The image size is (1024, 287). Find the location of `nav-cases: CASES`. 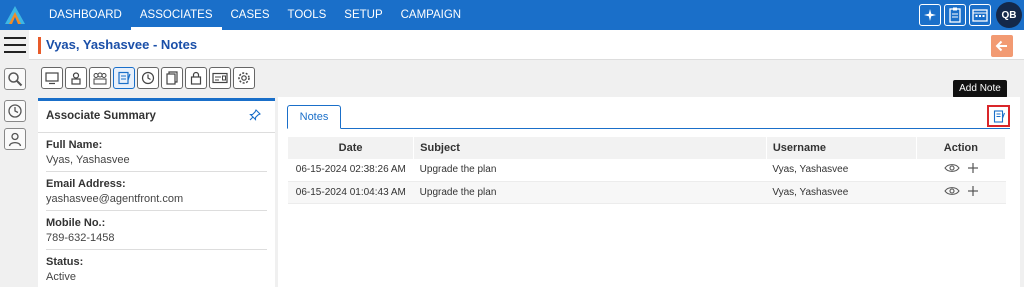

nav-cases: CASES is located at coordinates (250, 15).